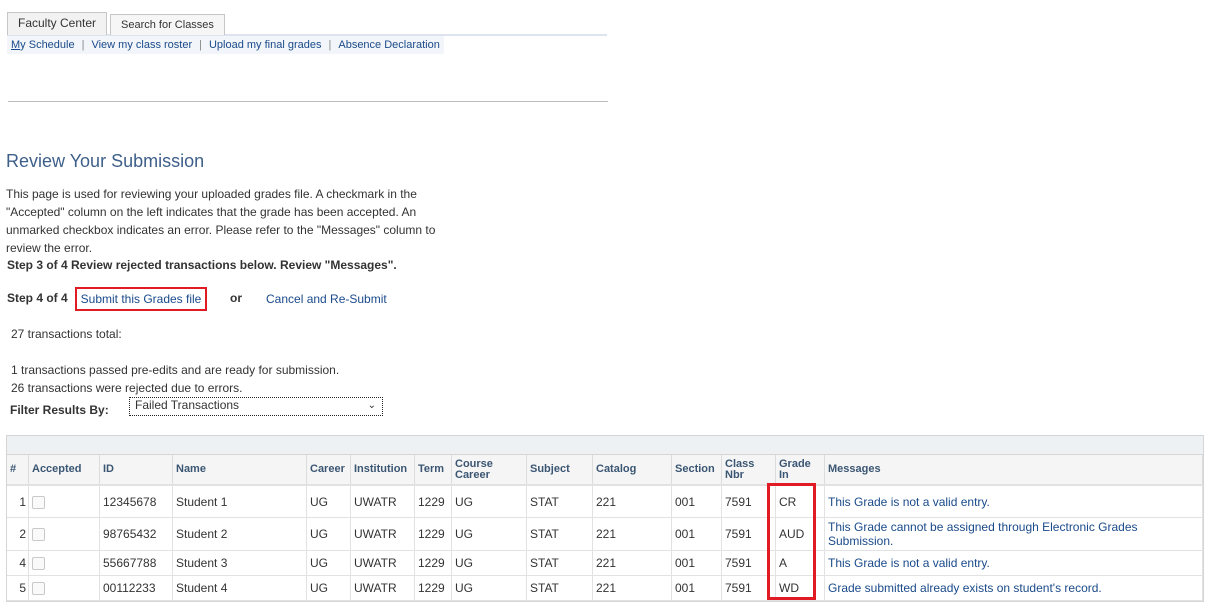 The image size is (1205, 603). What do you see at coordinates (791, 541) in the screenshot?
I see `grade-in-highlight-box` at bounding box center [791, 541].